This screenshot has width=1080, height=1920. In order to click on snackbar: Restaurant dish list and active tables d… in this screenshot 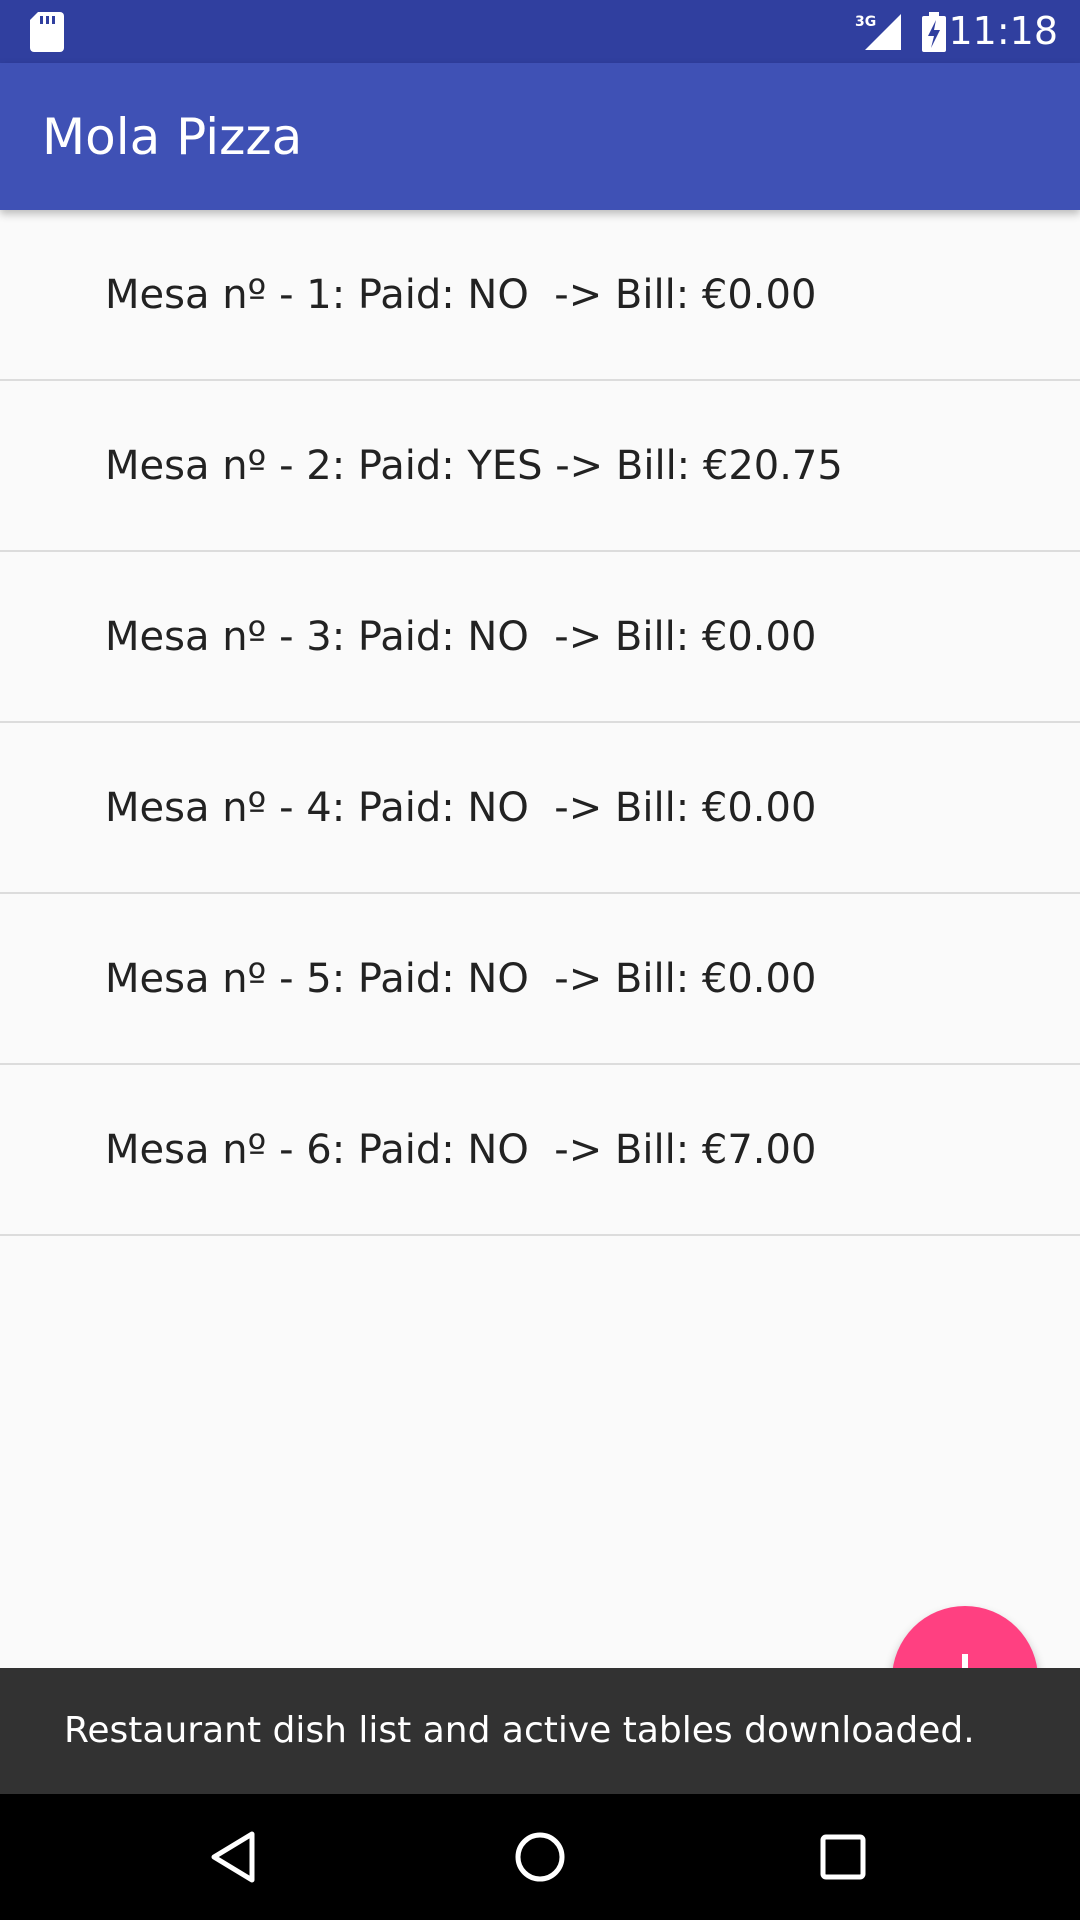, I will do `click(540, 1731)`.